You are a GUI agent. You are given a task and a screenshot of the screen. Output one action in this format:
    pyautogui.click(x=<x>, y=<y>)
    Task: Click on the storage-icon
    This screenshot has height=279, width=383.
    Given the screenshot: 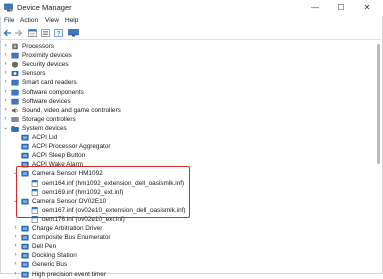 What is the action you would take?
    pyautogui.click(x=15, y=119)
    